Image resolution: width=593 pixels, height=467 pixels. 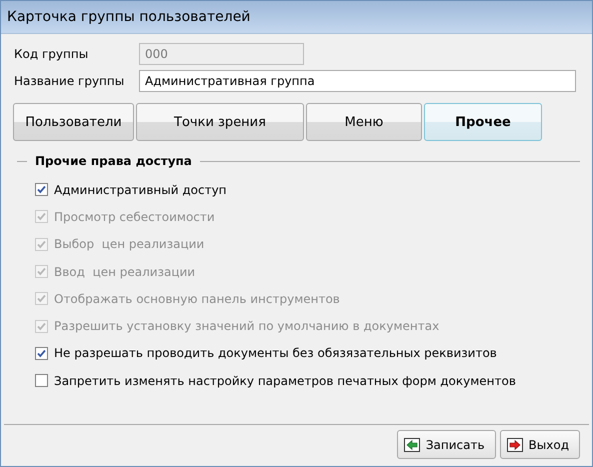 I want to click on tab: Пользователи, so click(x=73, y=122).